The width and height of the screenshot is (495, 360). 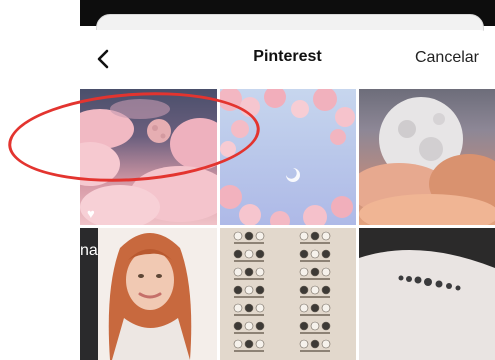 I want to click on image-tile-moon-calendar, so click(x=288, y=294).